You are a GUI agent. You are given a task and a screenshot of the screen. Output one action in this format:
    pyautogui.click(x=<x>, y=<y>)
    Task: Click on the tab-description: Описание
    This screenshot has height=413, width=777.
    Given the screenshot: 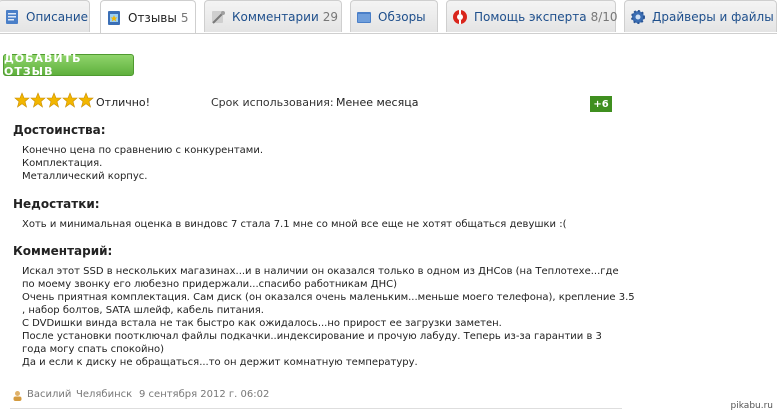 What is the action you would take?
    pyautogui.click(x=45, y=16)
    